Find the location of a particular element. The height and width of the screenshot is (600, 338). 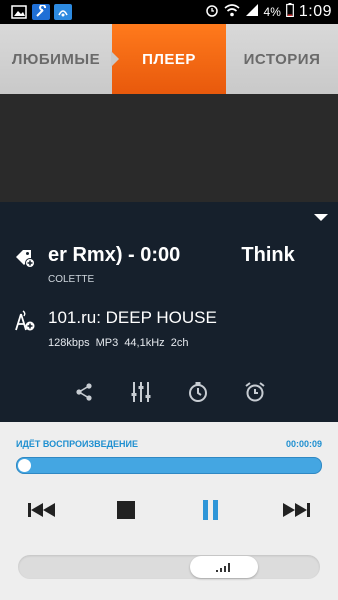

next-icon is located at coordinates (296, 510).